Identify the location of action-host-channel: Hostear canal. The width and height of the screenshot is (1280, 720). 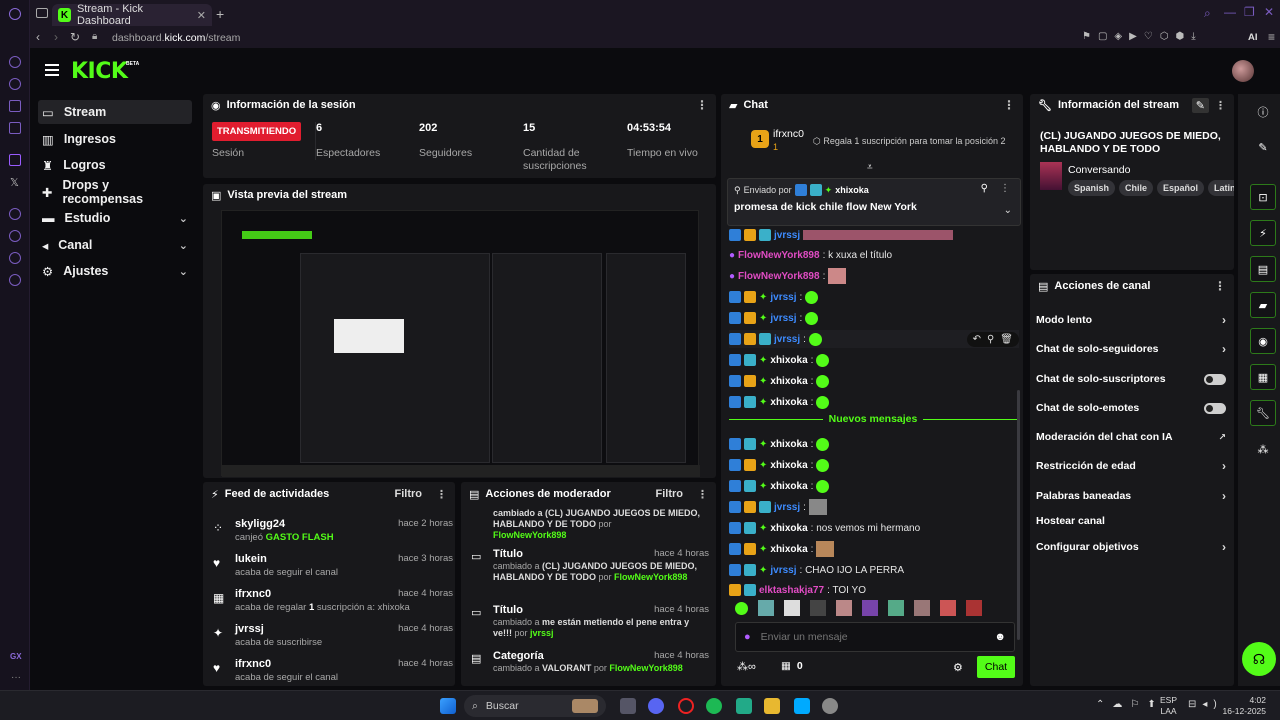
(1131, 521).